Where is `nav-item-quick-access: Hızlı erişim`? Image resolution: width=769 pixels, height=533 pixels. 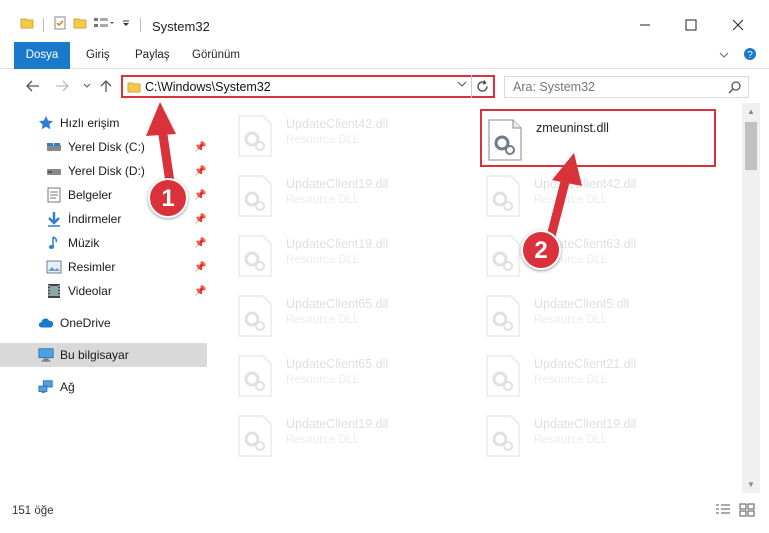 nav-item-quick-access: Hızlı erişim is located at coordinates (103, 123).